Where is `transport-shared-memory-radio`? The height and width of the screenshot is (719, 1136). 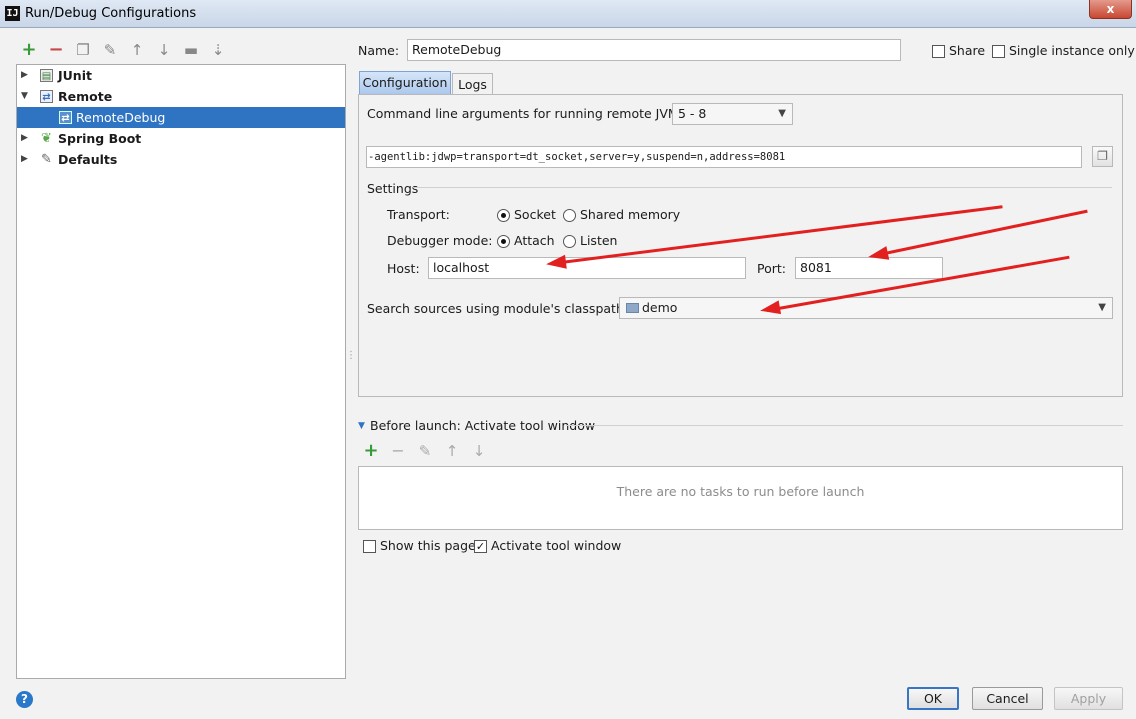 transport-shared-memory-radio is located at coordinates (569, 215).